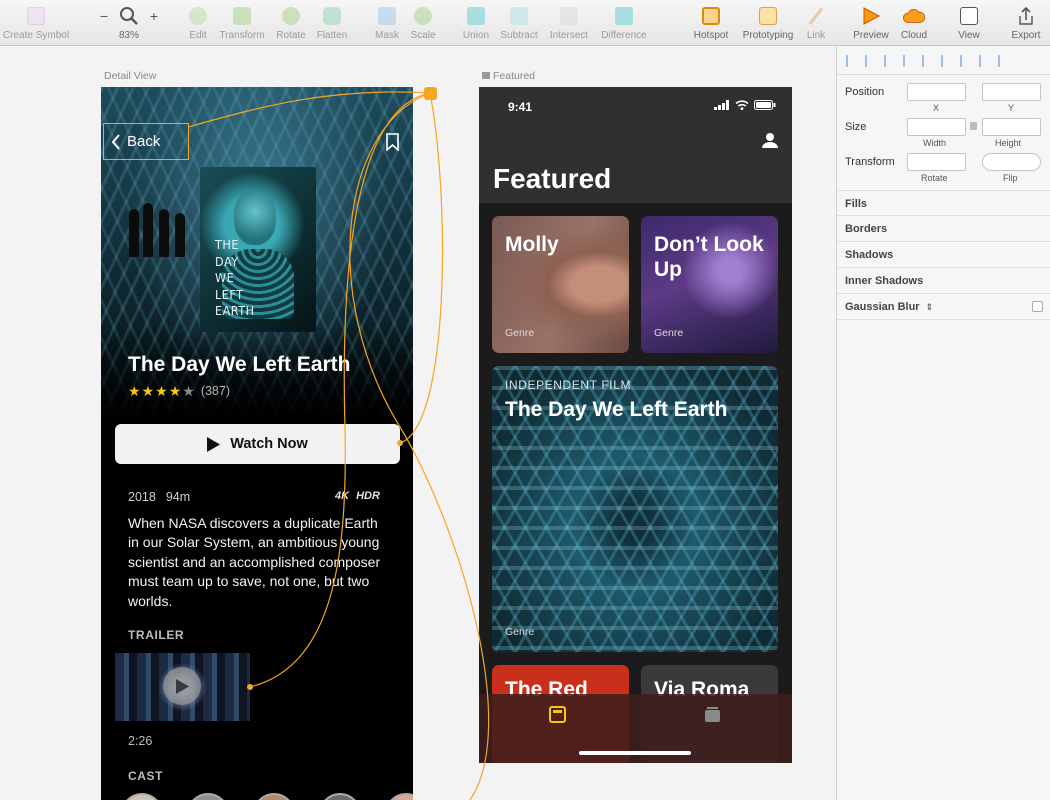 This screenshot has width=1050, height=800. What do you see at coordinates (198, 16) in the screenshot?
I see `edit-icon` at bounding box center [198, 16].